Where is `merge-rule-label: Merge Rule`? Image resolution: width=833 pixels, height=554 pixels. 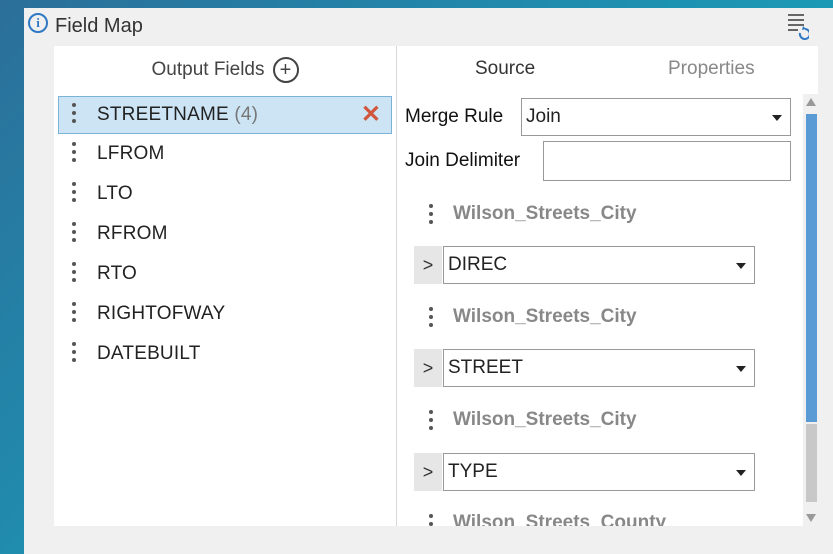
merge-rule-label: Merge Rule is located at coordinates (454, 116).